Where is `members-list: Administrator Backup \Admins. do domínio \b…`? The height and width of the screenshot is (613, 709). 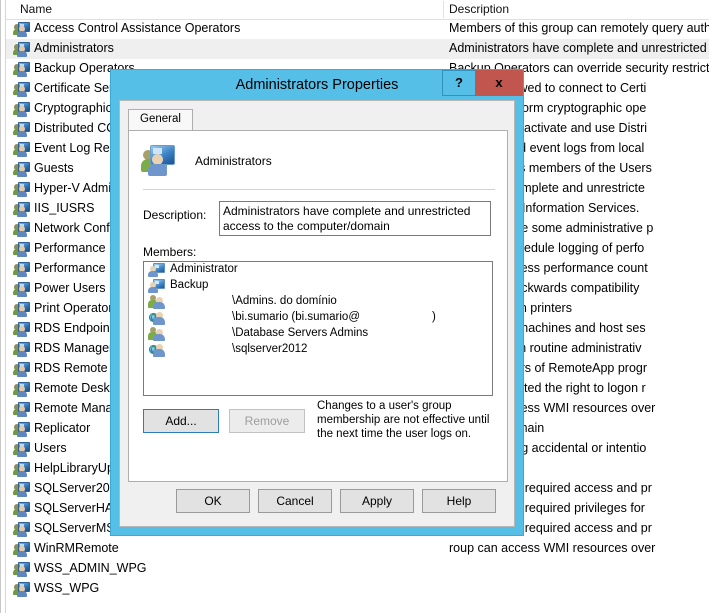
members-list: Administrator Backup \Admins. do domínio \b… is located at coordinates (318, 328).